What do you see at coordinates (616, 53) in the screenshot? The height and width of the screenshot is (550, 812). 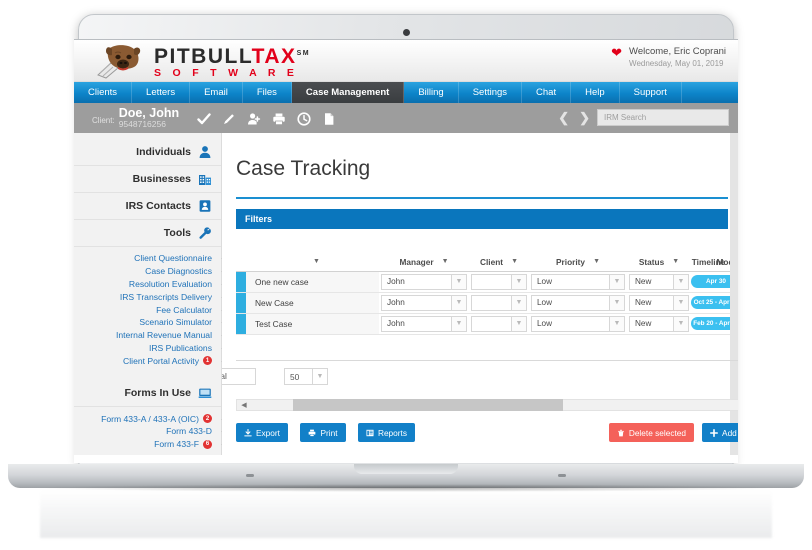 I see `heart-icon: ❤` at bounding box center [616, 53].